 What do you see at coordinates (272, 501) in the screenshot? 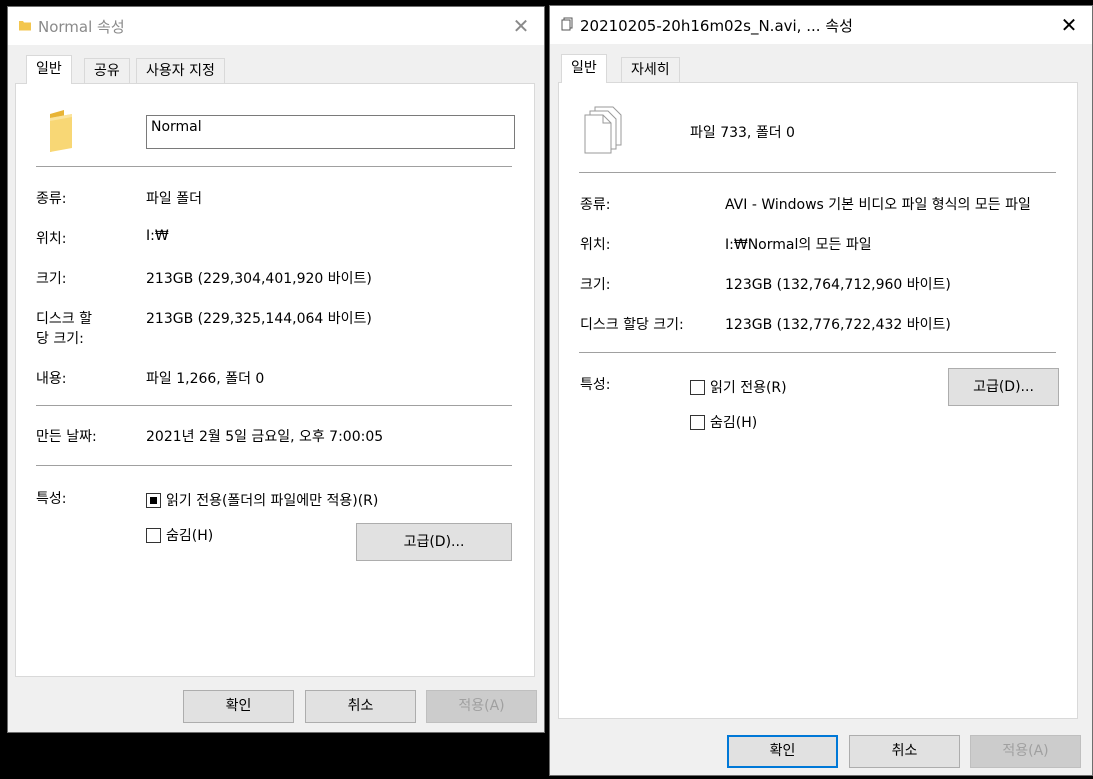
I see `readonly-checkbox-label: 읽기 전용(폴더의 파일에만 적용)(R)` at bounding box center [272, 501].